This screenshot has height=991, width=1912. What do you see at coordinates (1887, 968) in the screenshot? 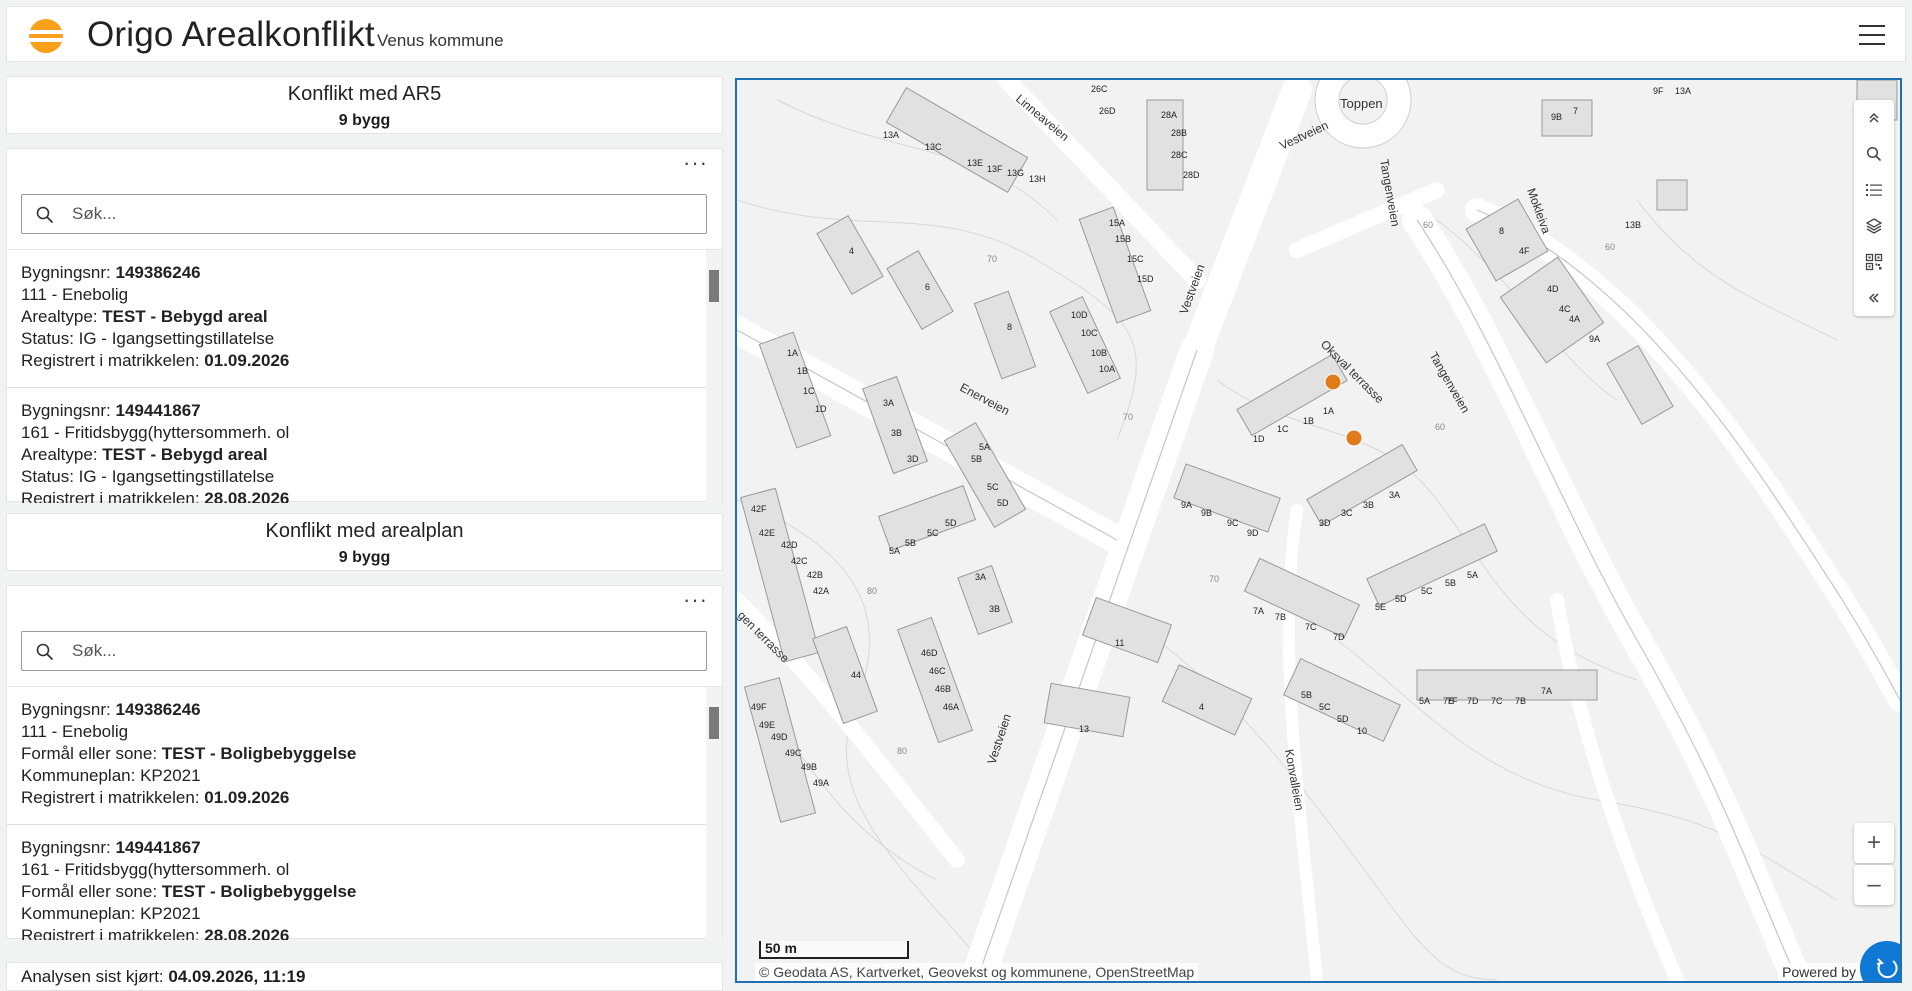
I see `refresh-icon` at bounding box center [1887, 968].